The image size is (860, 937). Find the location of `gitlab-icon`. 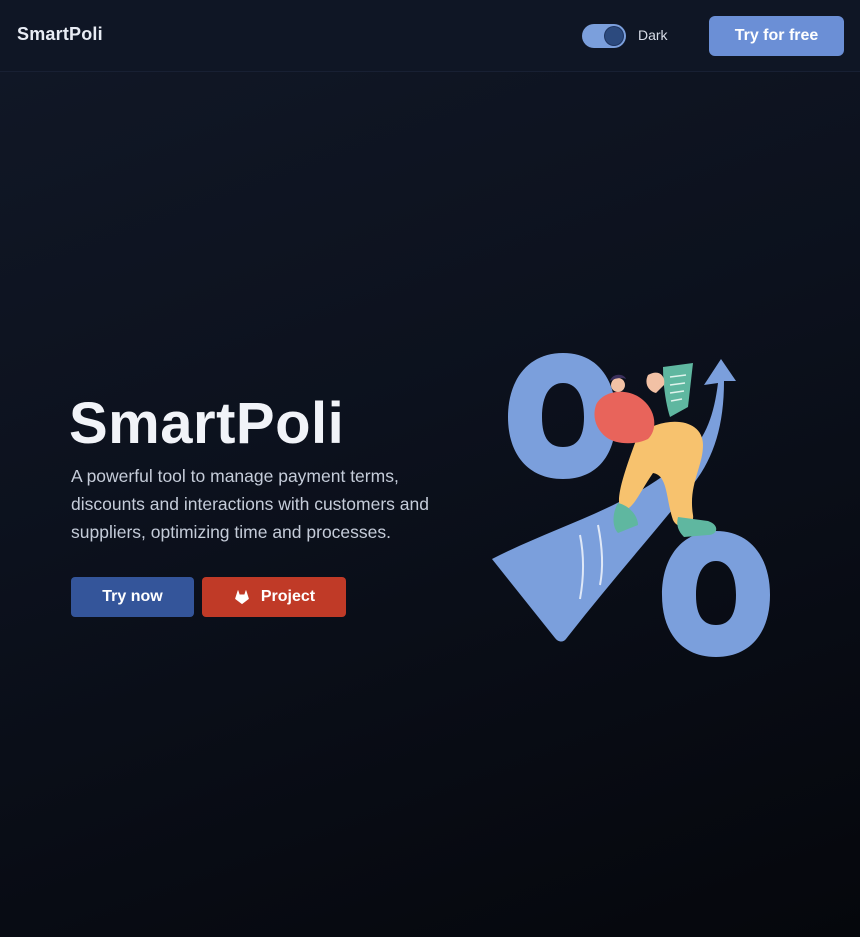

gitlab-icon is located at coordinates (242, 597).